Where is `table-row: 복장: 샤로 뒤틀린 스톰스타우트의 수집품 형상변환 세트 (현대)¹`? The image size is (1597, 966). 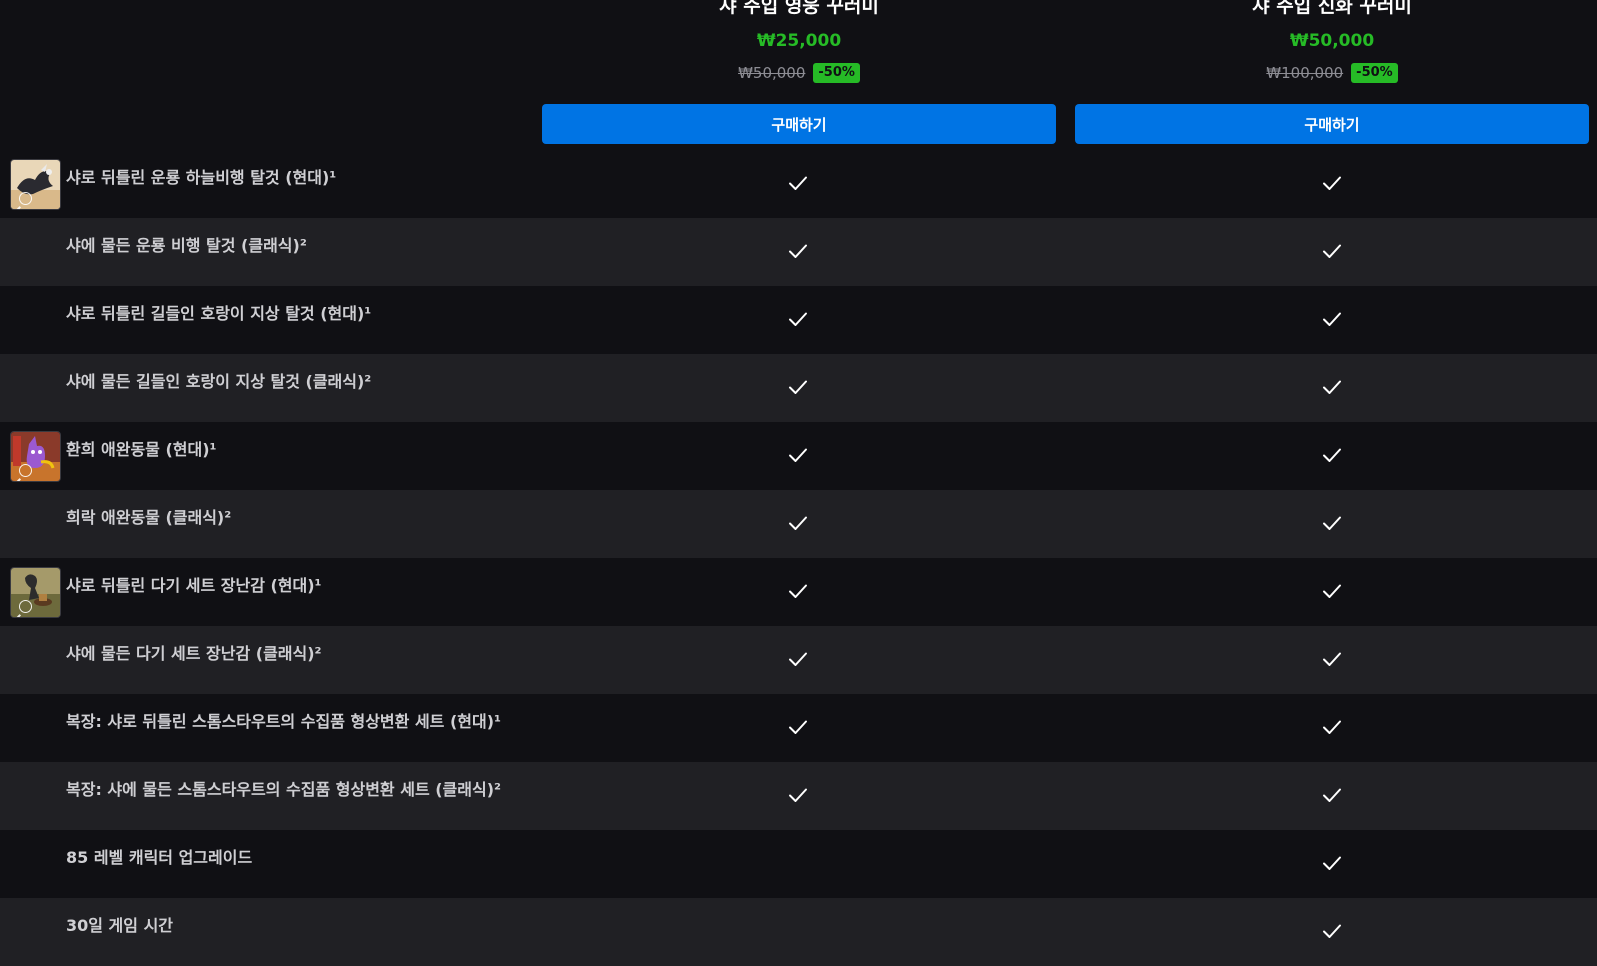 table-row: 복장: 샤로 뒤틀린 스톰스타우트의 수집품 형상변환 세트 (현대)¹ is located at coordinates (798, 728).